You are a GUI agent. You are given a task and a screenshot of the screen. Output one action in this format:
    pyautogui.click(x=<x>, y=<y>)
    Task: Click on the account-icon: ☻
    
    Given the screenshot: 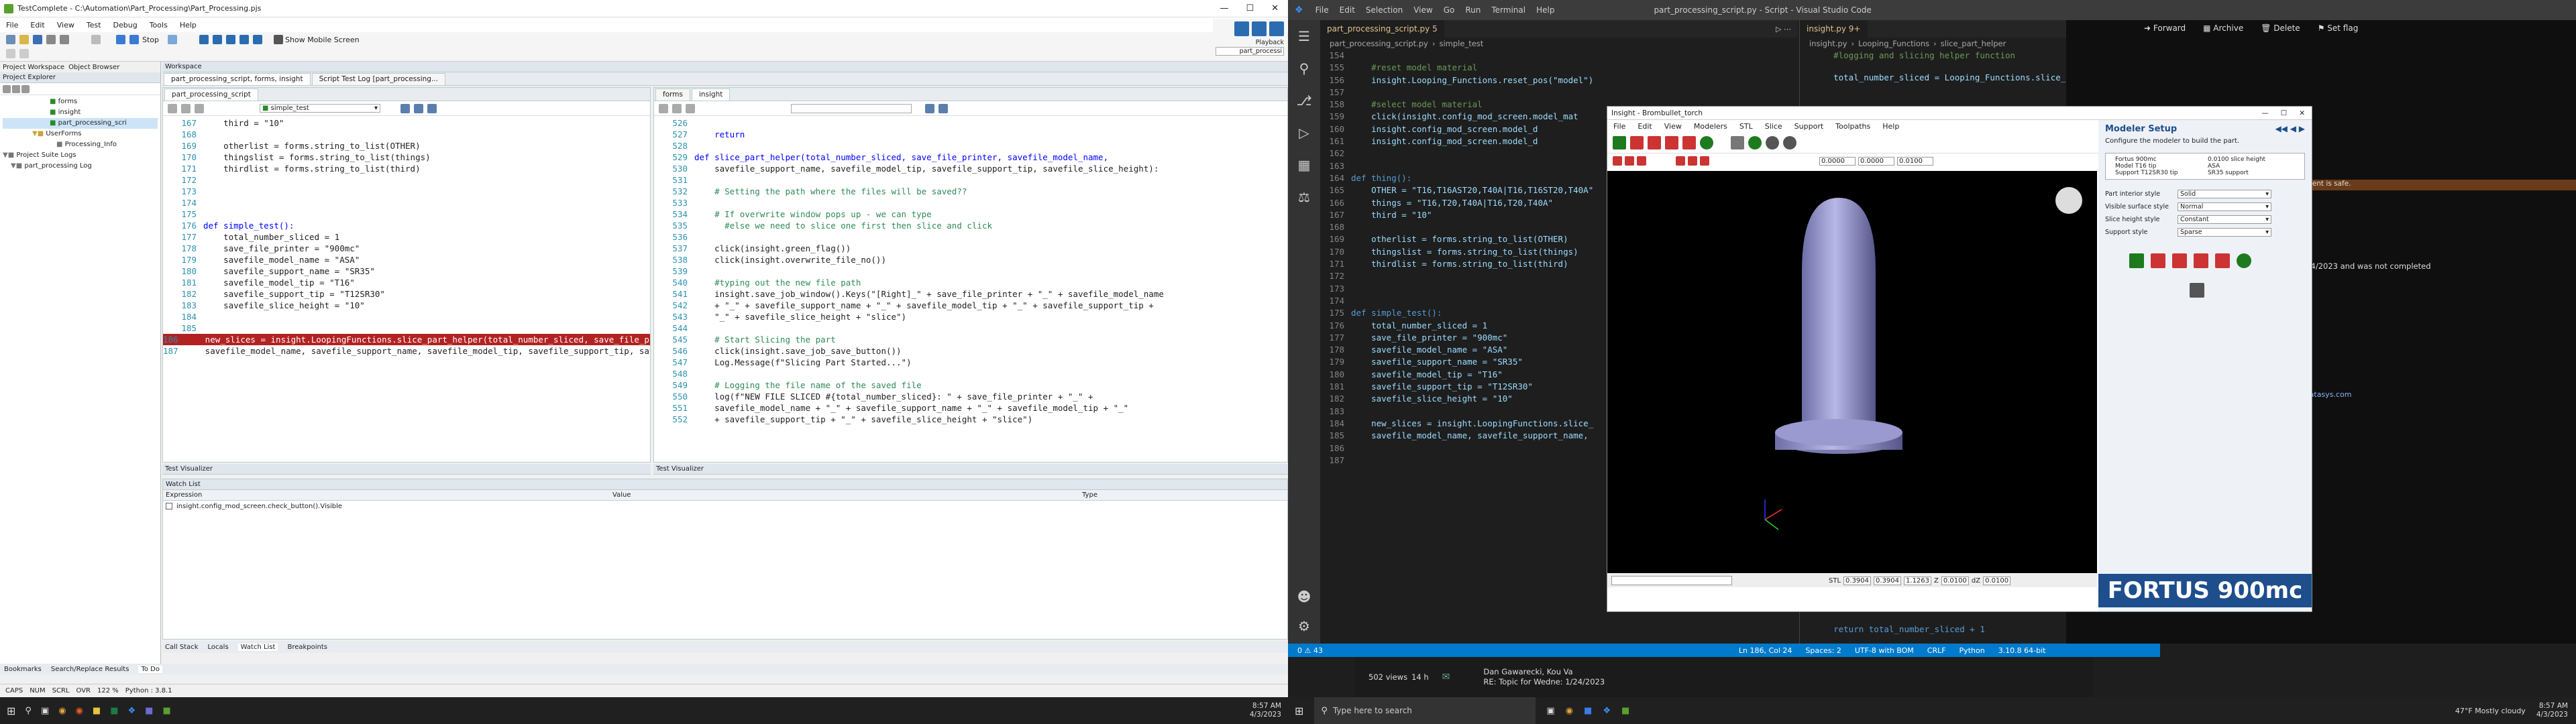 What is the action you would take?
    pyautogui.click(x=1304, y=596)
    